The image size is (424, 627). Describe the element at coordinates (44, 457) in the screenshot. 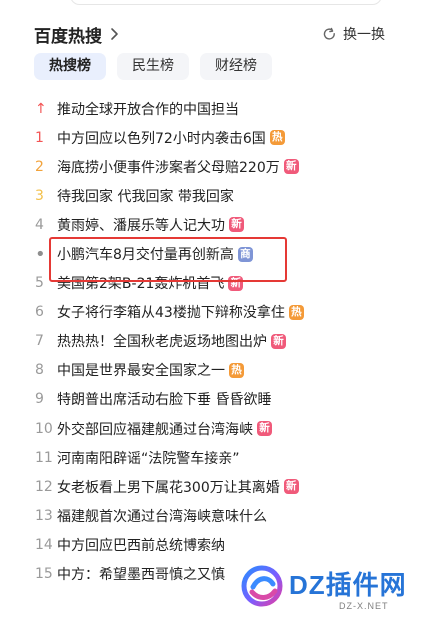

I see `rank-number: 11` at that location.